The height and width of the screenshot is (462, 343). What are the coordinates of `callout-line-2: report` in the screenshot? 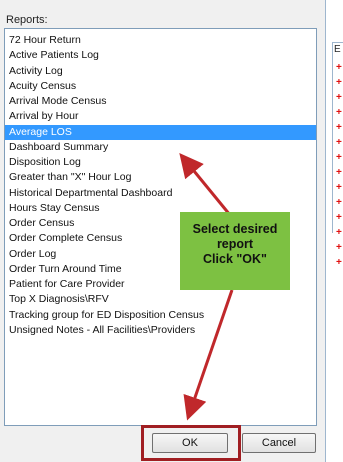 It's located at (235, 244).